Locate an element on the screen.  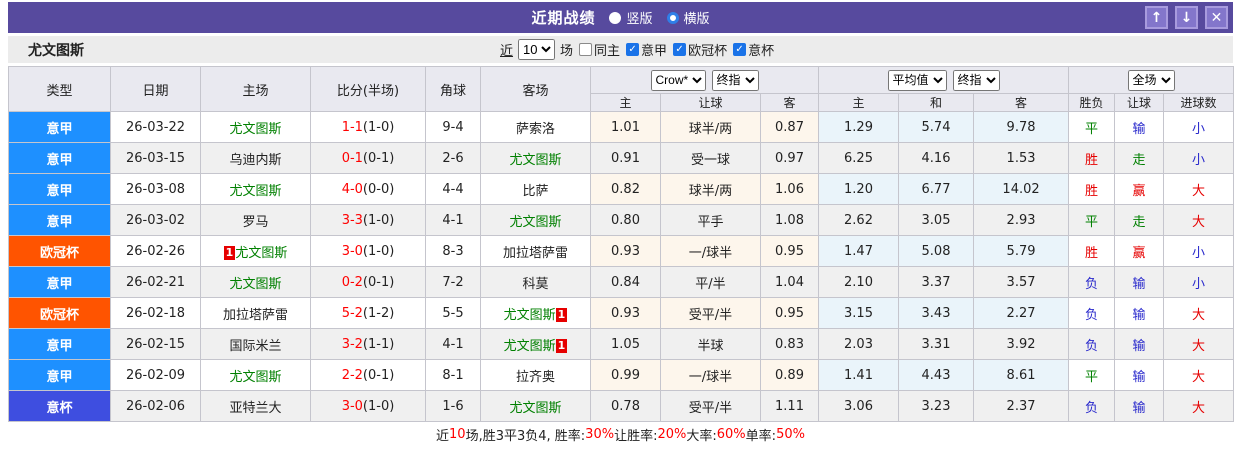
team-name-text: 萨索洛 is located at coordinates (535, 129).